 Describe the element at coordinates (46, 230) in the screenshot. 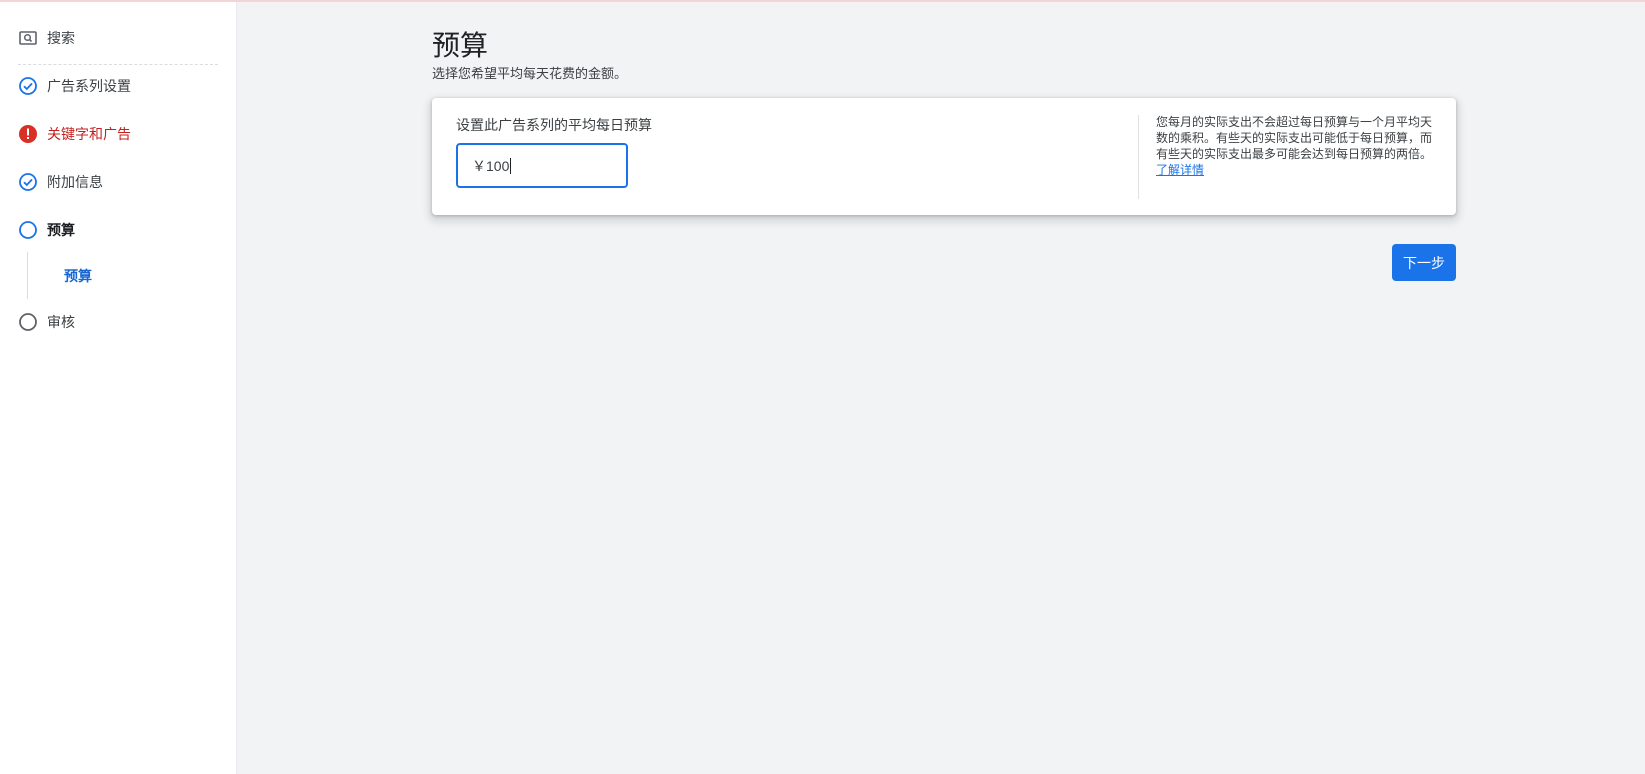

I see `sidebar-item-budget: 预算` at that location.